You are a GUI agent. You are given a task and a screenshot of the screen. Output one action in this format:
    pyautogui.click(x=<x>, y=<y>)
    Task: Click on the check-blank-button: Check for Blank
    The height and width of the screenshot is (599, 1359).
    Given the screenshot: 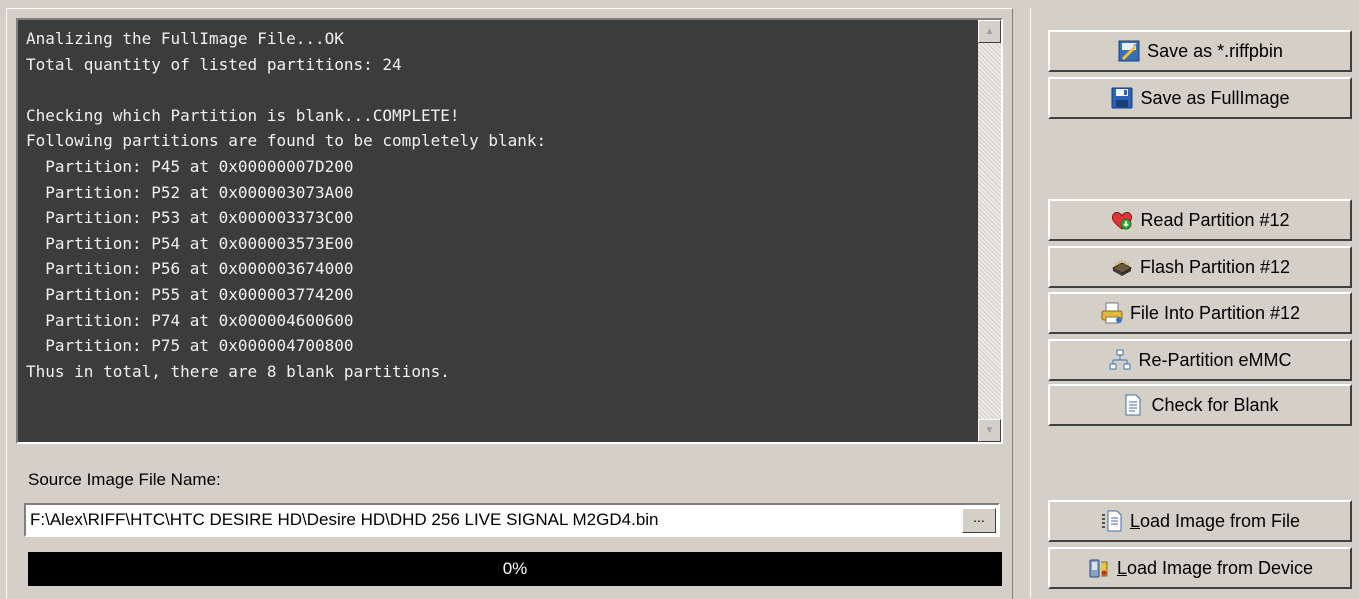 What is the action you would take?
    pyautogui.click(x=1200, y=405)
    